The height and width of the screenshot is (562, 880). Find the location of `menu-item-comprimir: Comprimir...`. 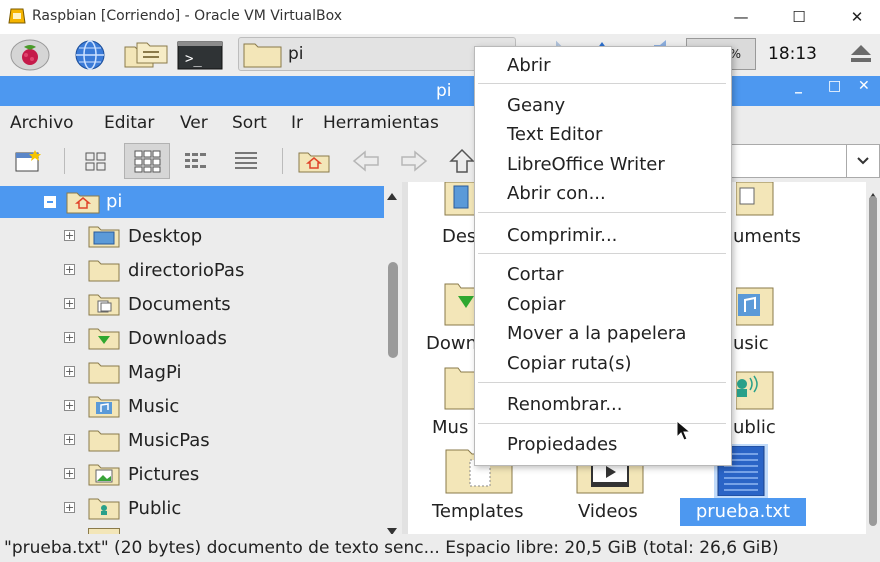

menu-item-comprimir: Comprimir... is located at coordinates (562, 235).